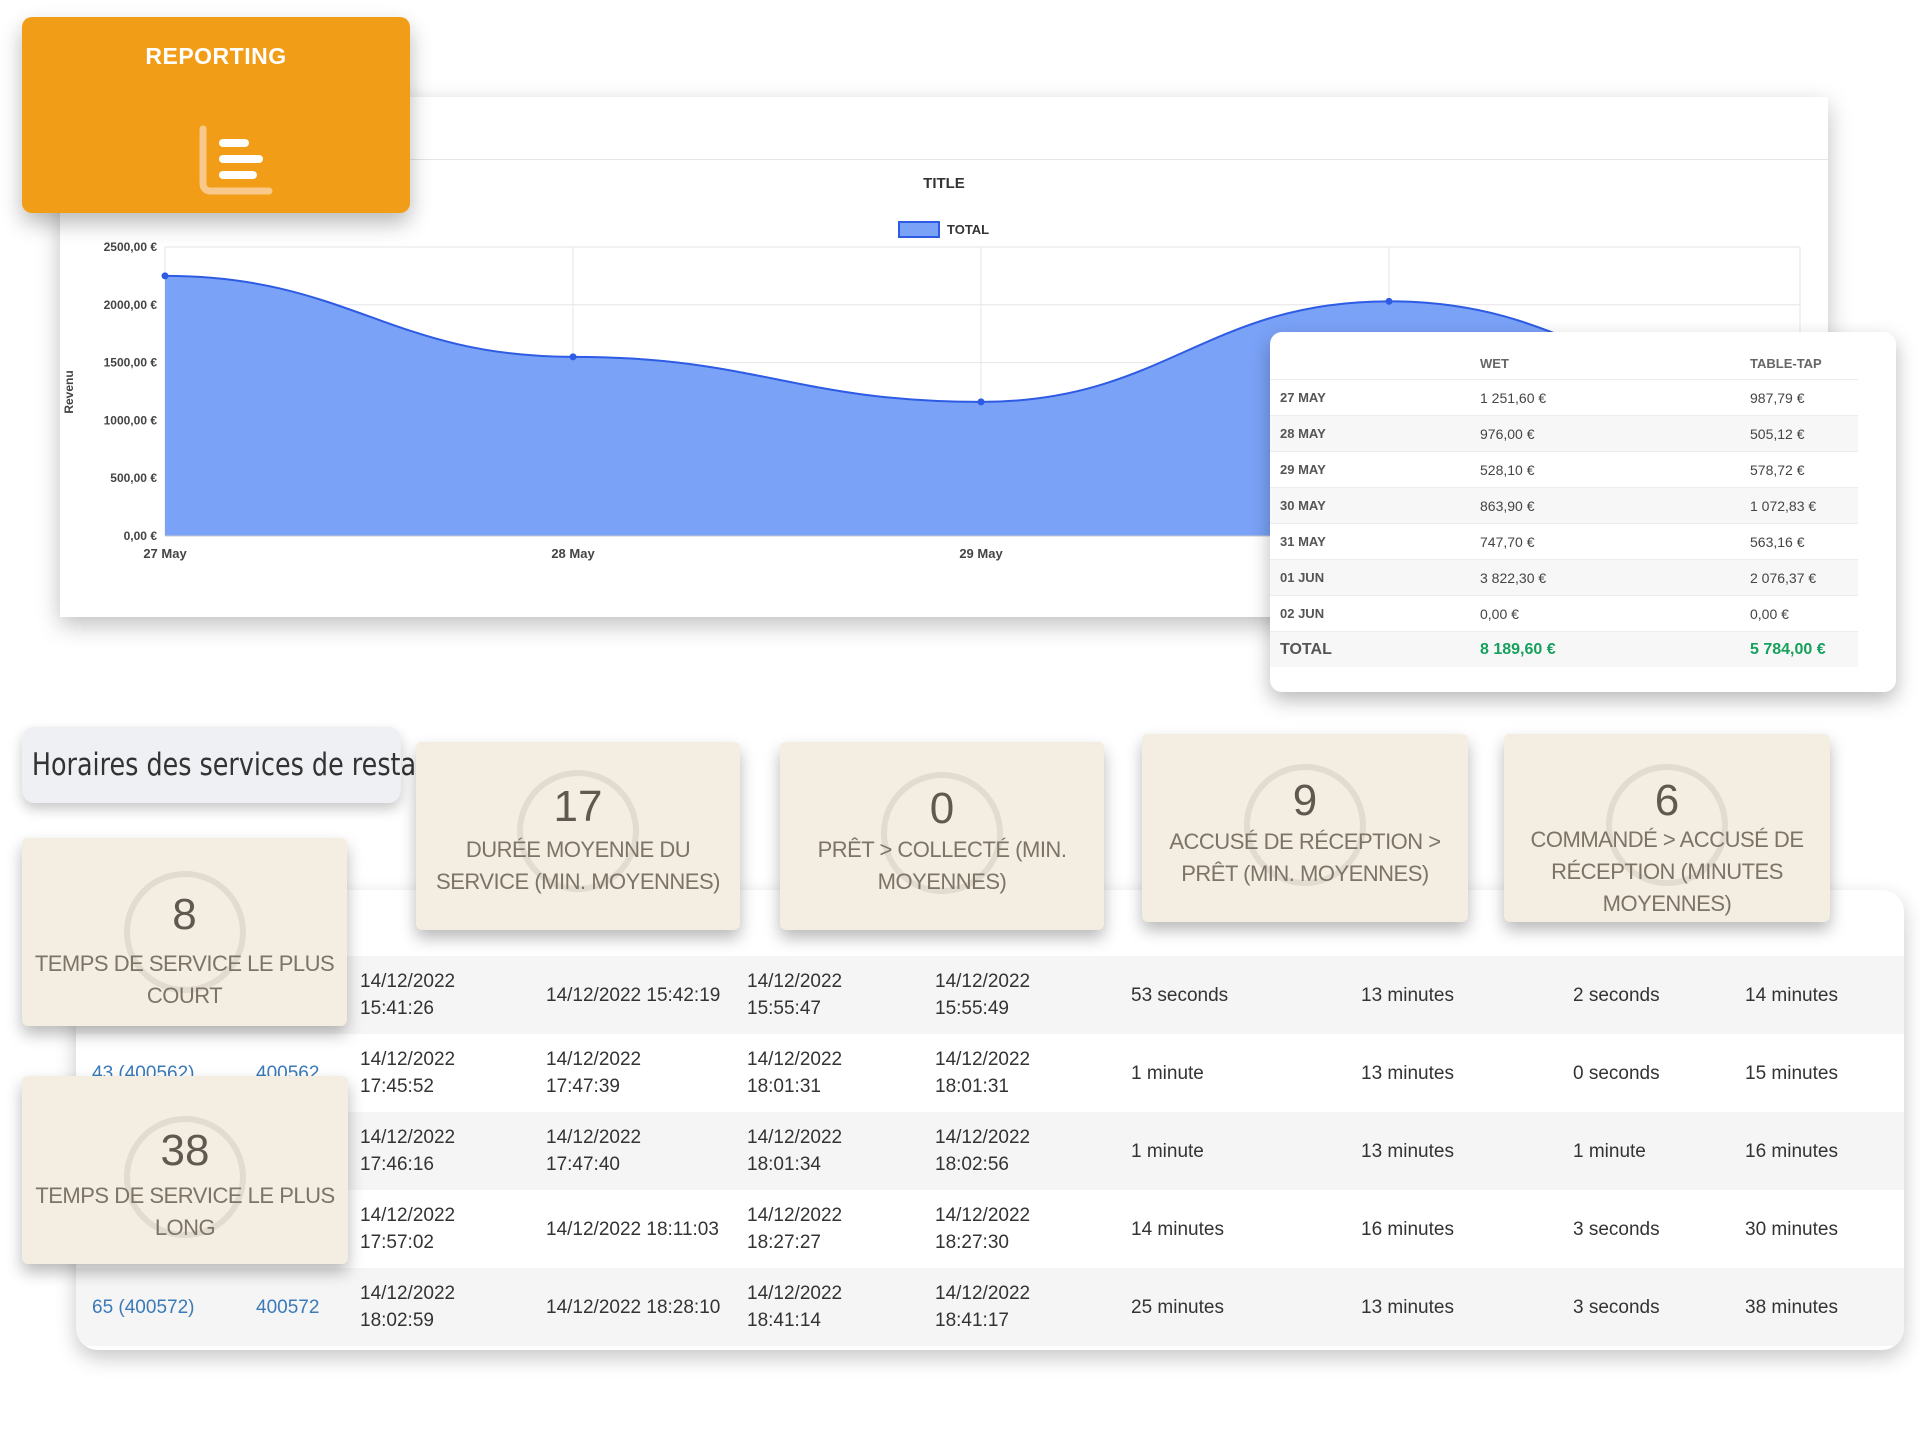  What do you see at coordinates (264, 765) in the screenshot?
I see `section-title: Horaires des services de restauration` at bounding box center [264, 765].